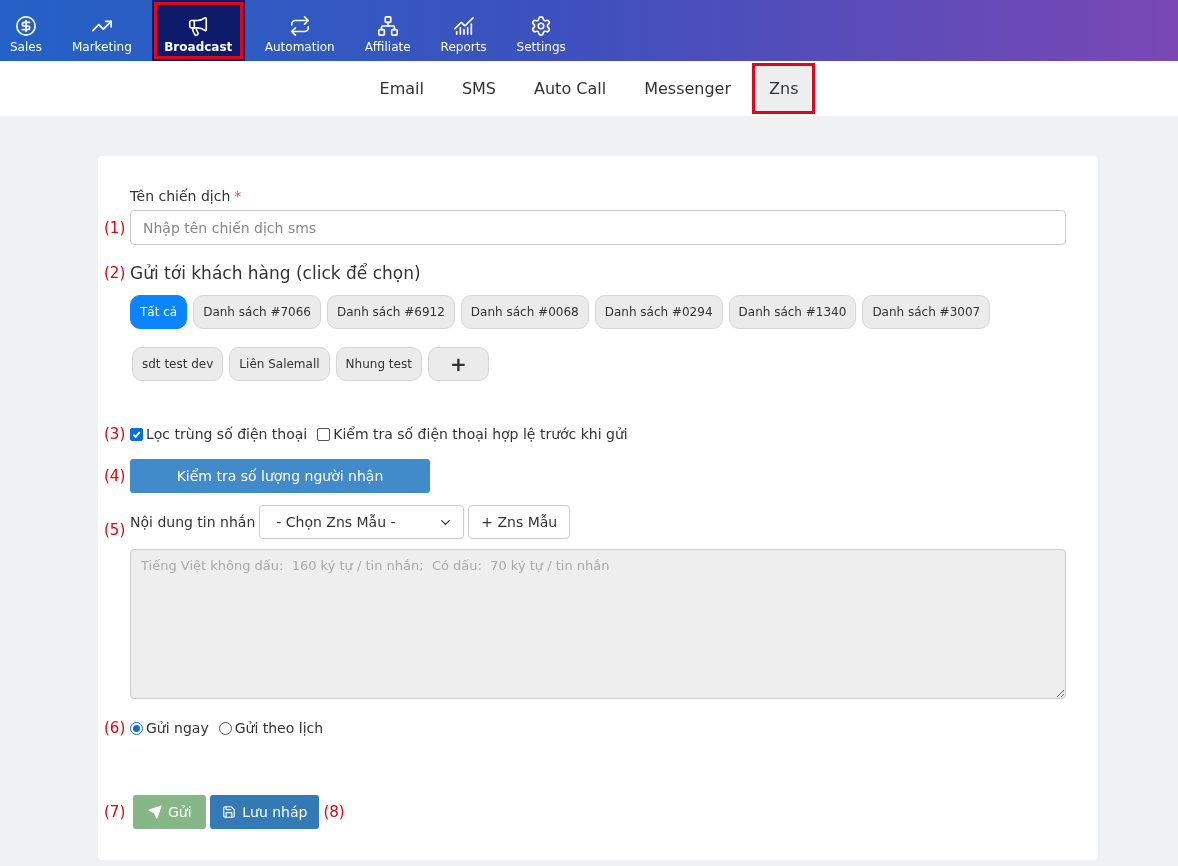  Describe the element at coordinates (115, 530) in the screenshot. I see `annotation-marker: (5)` at that location.